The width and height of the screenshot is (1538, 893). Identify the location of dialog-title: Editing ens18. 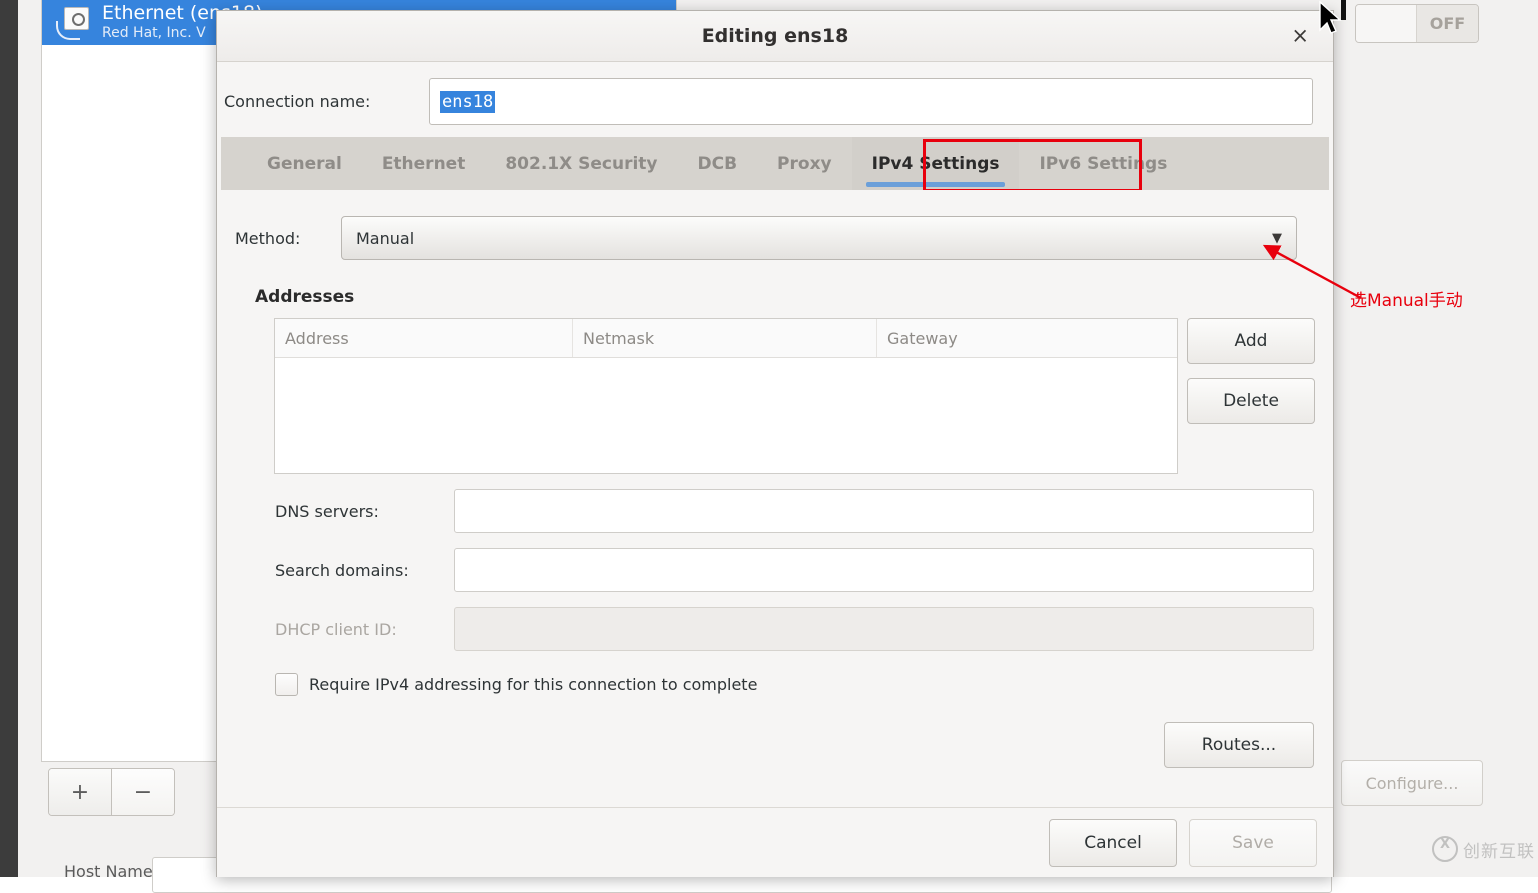
(775, 36).